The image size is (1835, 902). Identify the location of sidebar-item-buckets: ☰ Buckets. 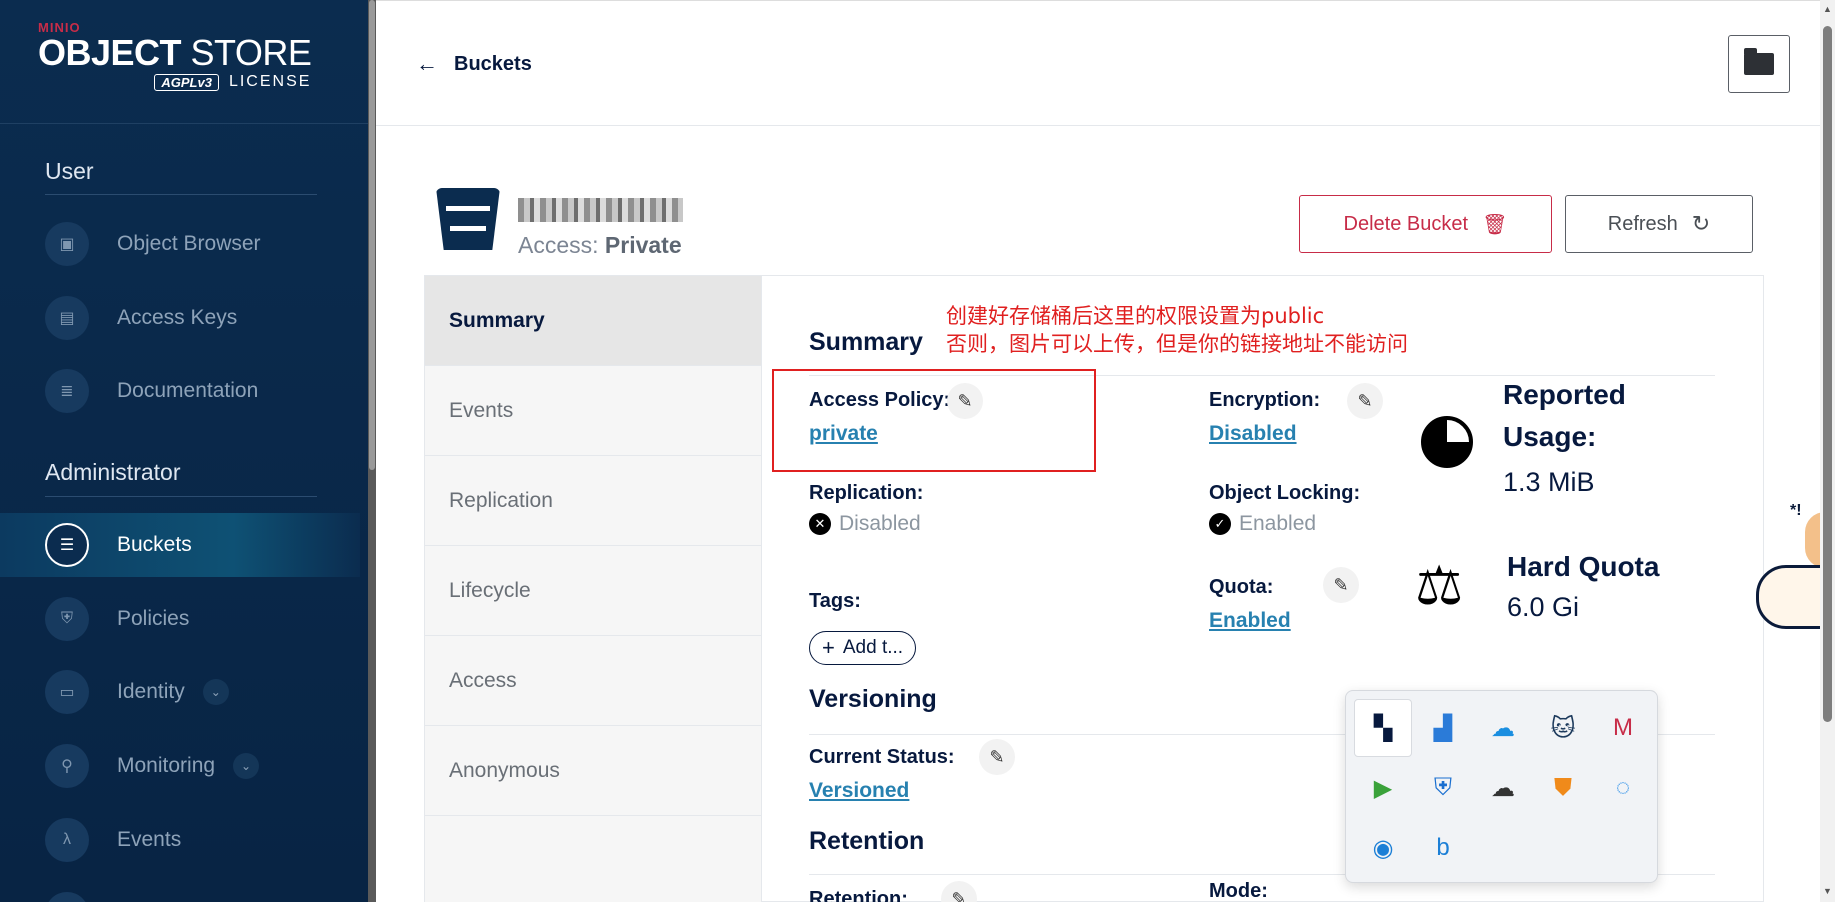
(180, 545).